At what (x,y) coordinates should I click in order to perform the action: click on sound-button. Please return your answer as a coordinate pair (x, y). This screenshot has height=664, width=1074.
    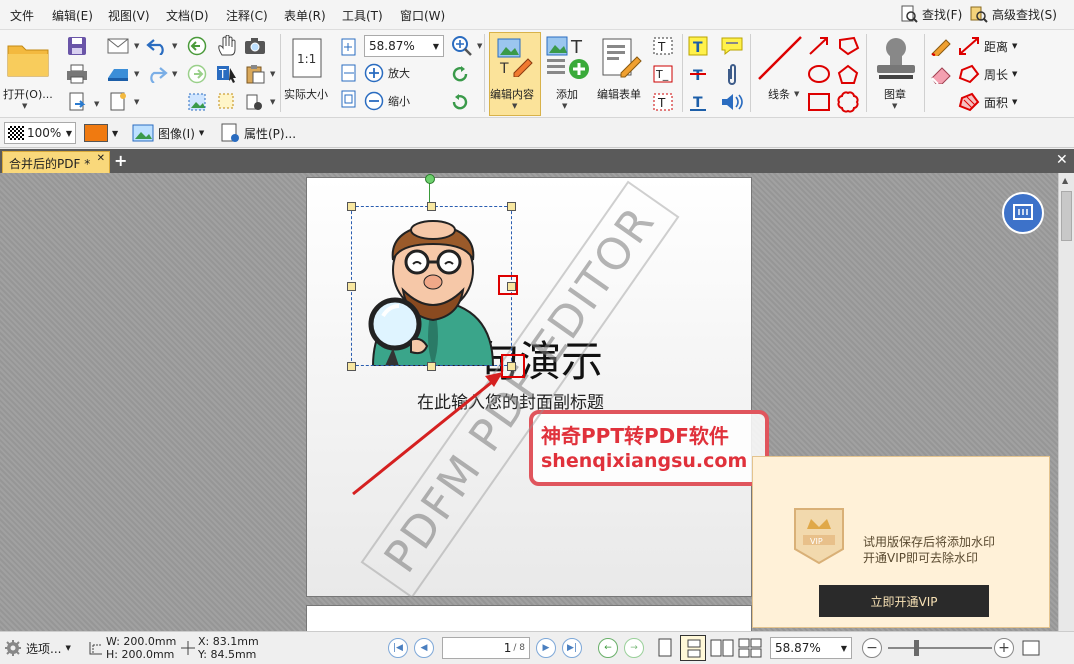
    Looking at the image, I should click on (732, 102).